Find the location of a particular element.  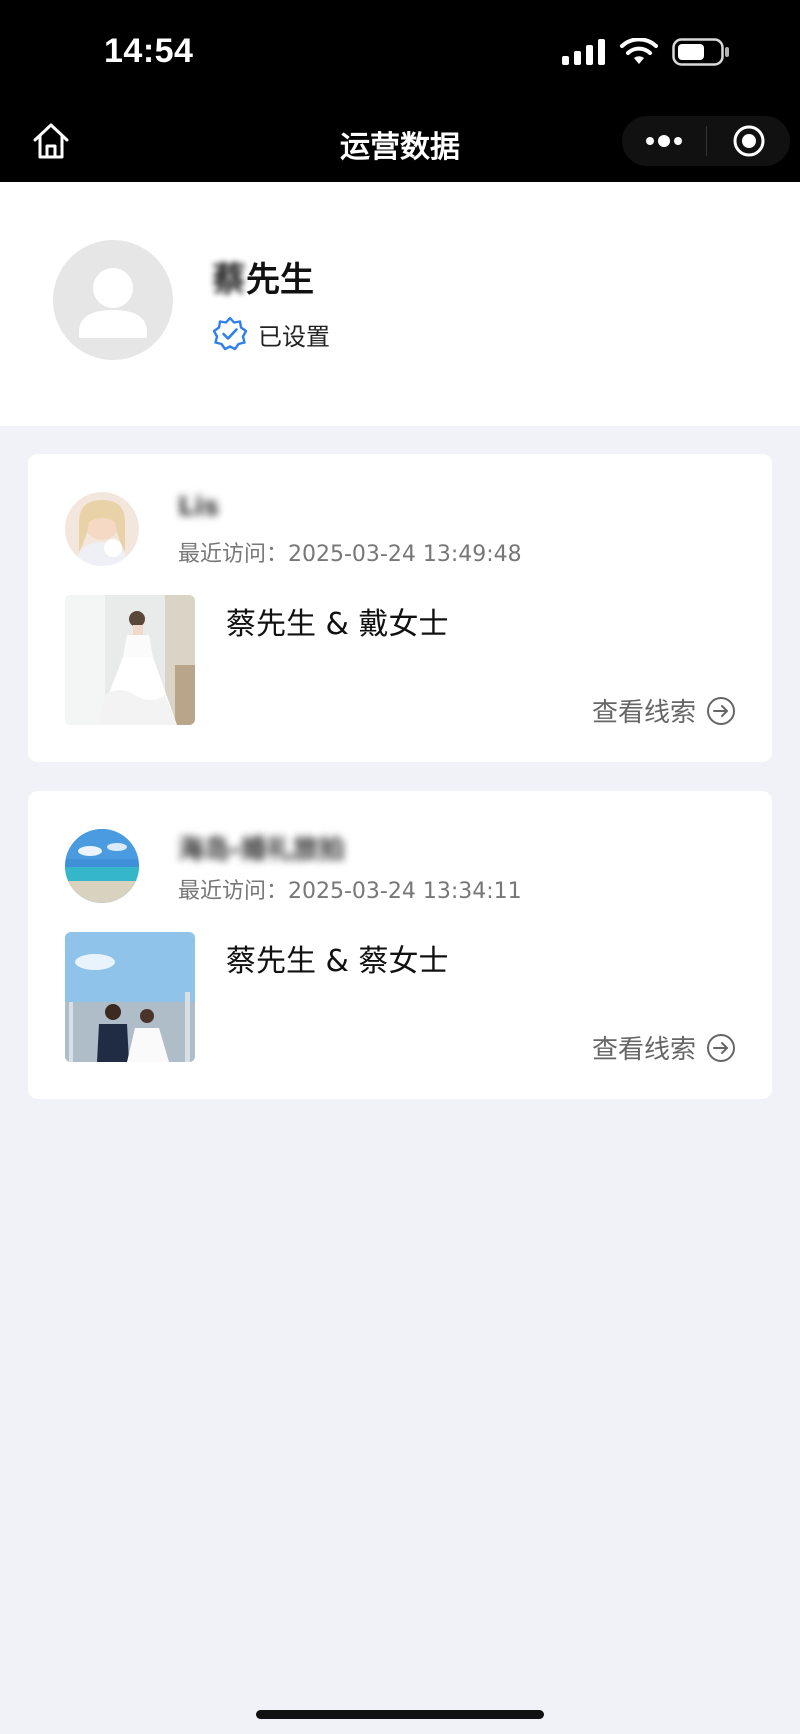

status-bar: 14:54 is located at coordinates (400, 50).